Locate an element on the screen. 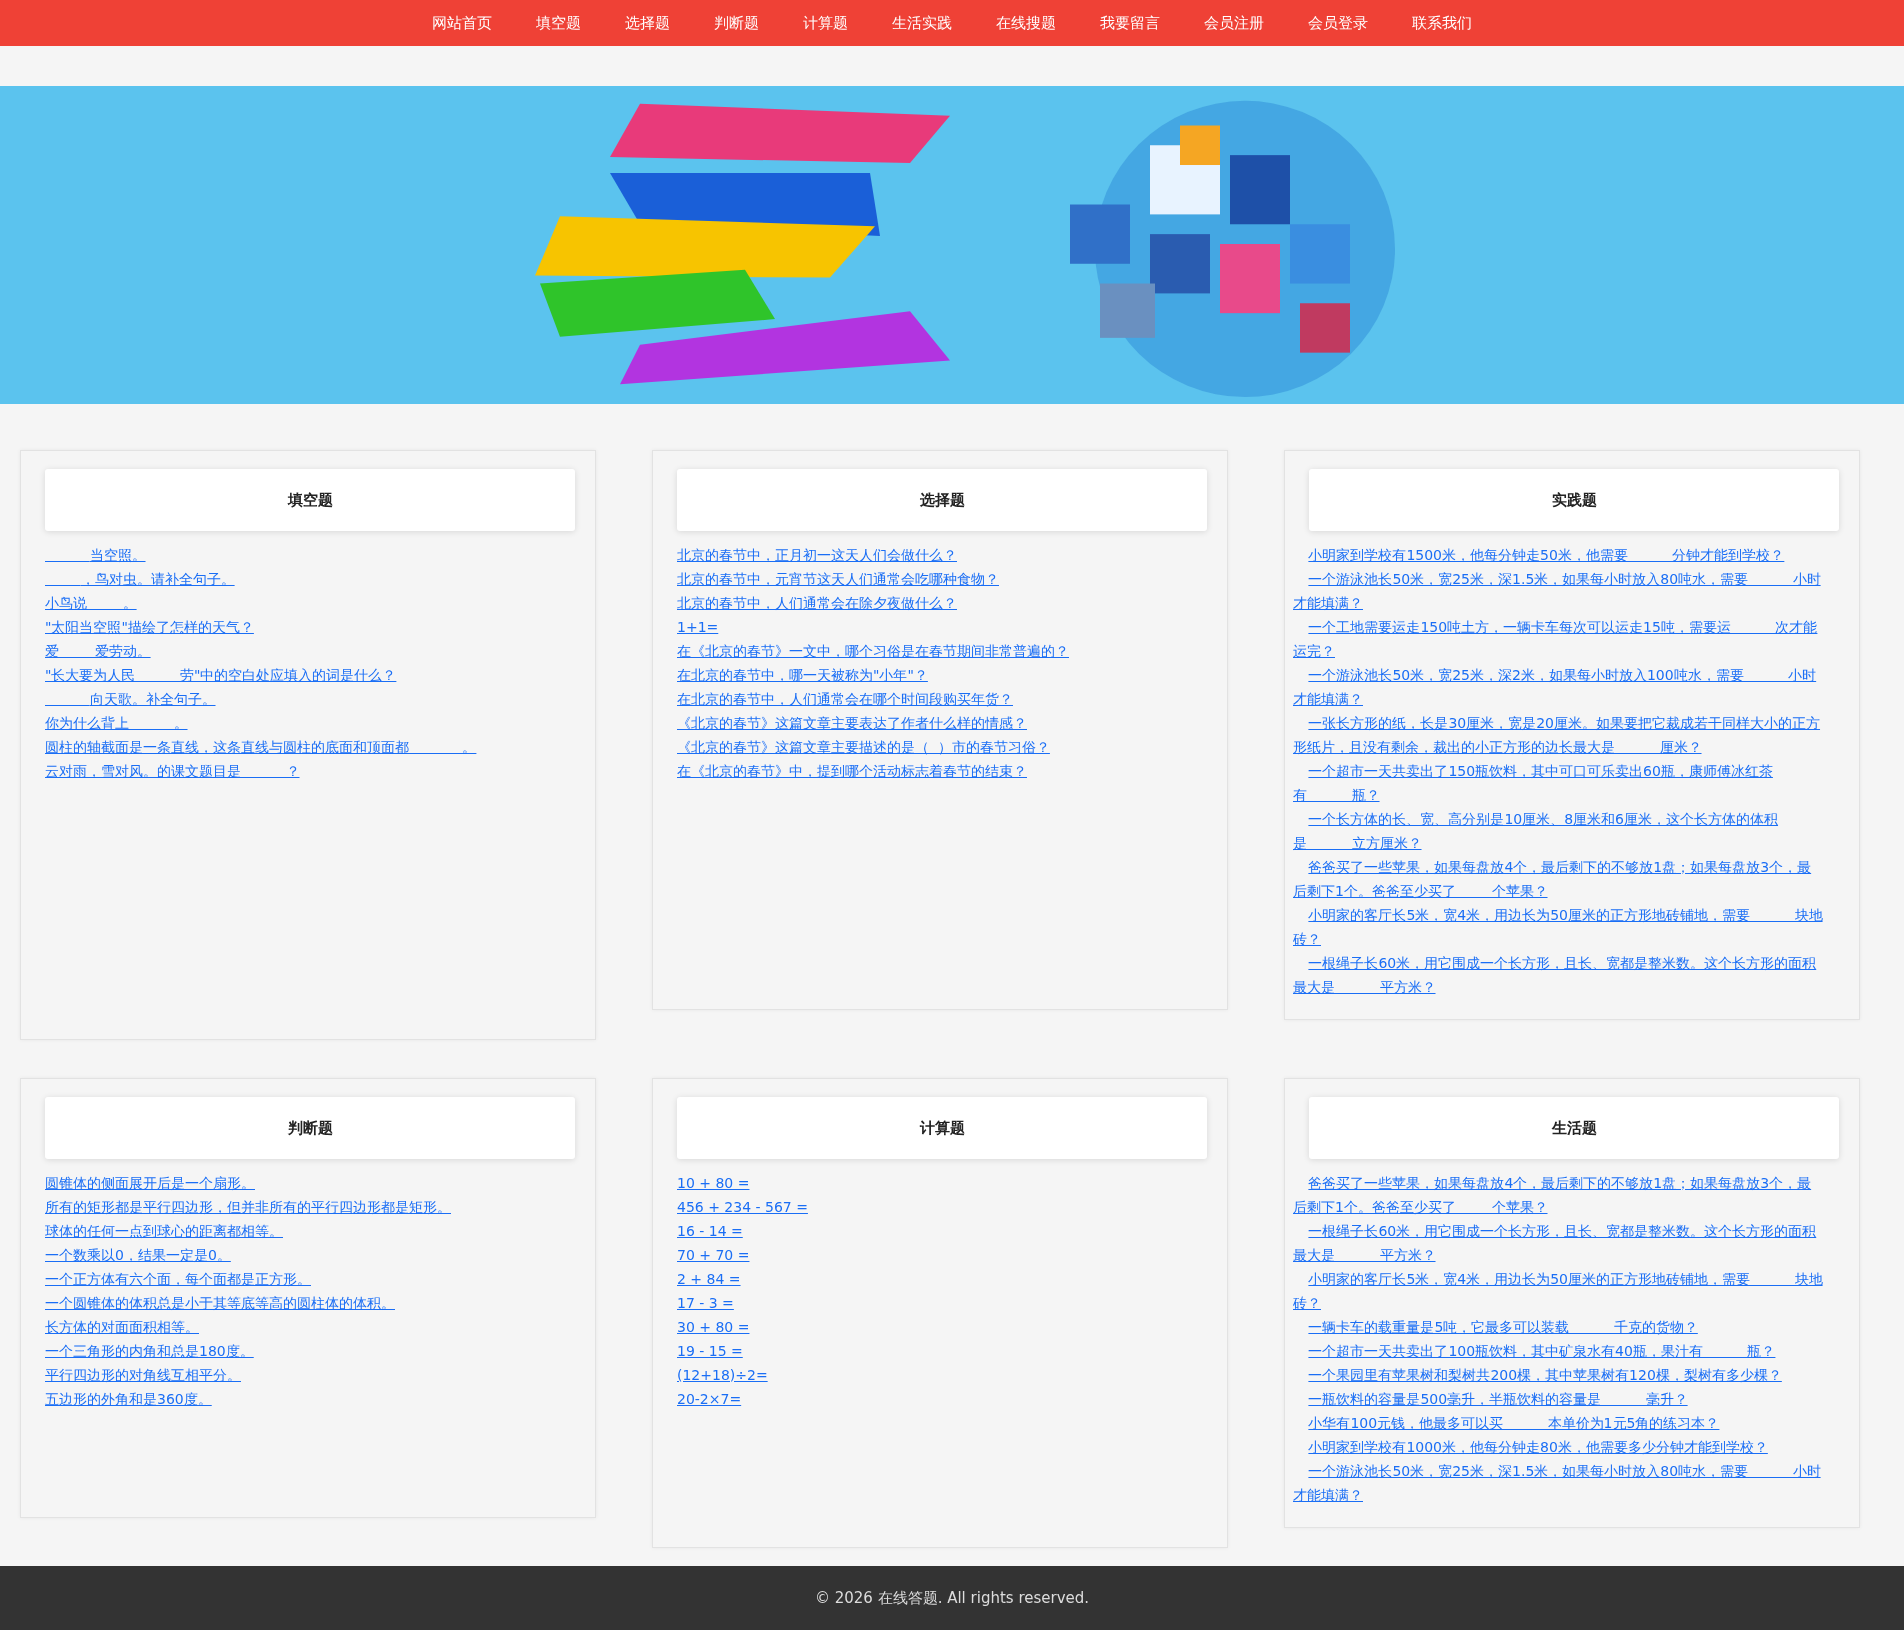  question-link: 小华有100元钱，他最多可以买 本单价为1元5角的练习本？ is located at coordinates (1559, 1423).